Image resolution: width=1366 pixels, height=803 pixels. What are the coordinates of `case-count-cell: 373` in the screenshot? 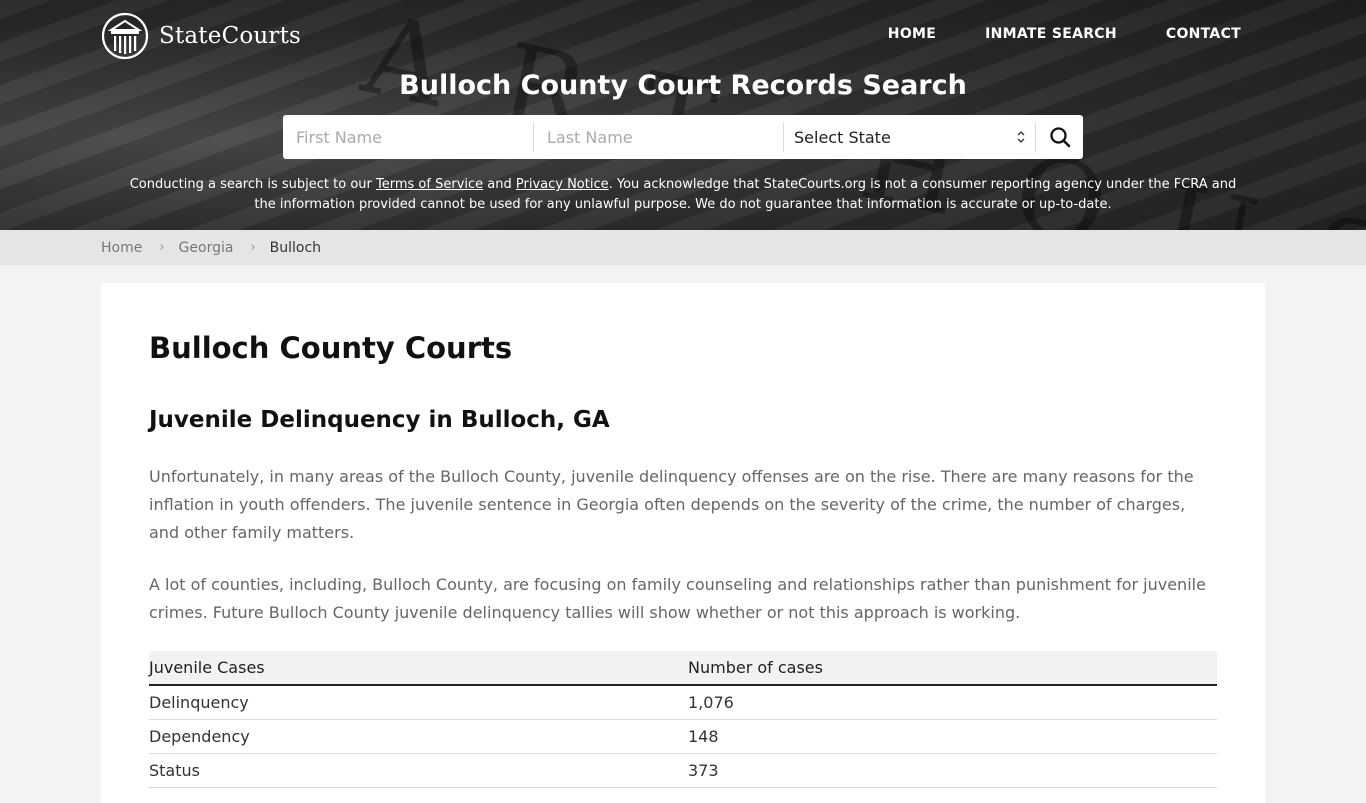 It's located at (952, 770).